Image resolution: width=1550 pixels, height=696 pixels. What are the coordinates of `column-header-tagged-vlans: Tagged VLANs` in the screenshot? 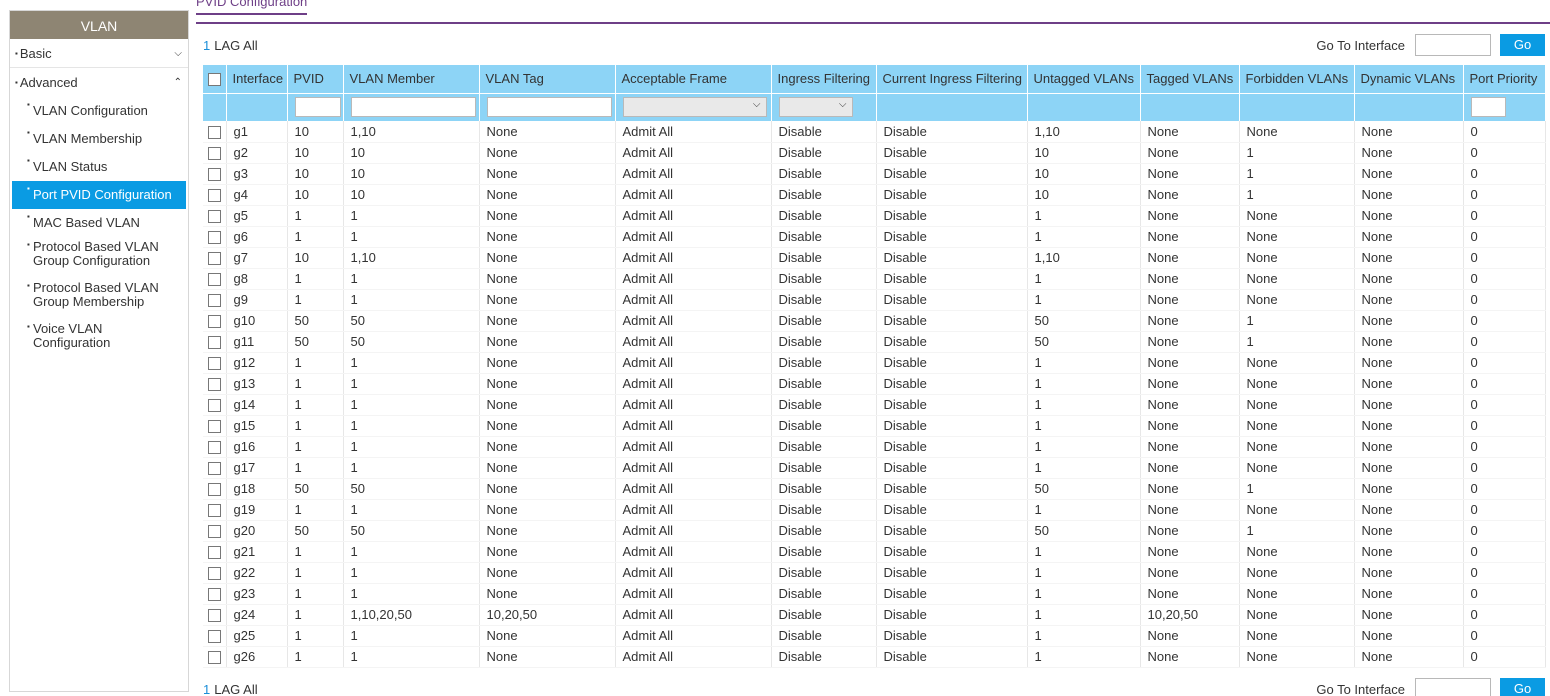 It's located at (1190, 79).